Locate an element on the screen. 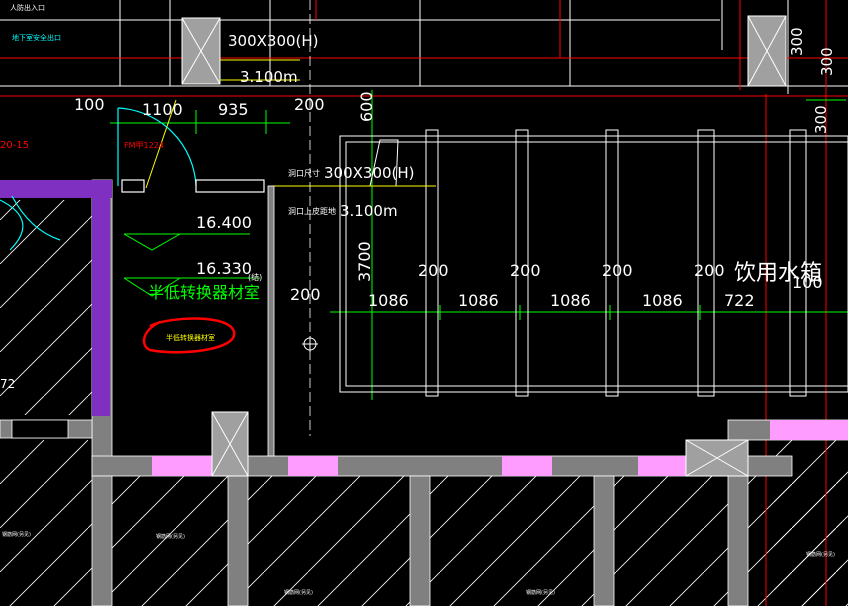 This screenshot has height=606, width=848. shaft-top-left is located at coordinates (201, 51).